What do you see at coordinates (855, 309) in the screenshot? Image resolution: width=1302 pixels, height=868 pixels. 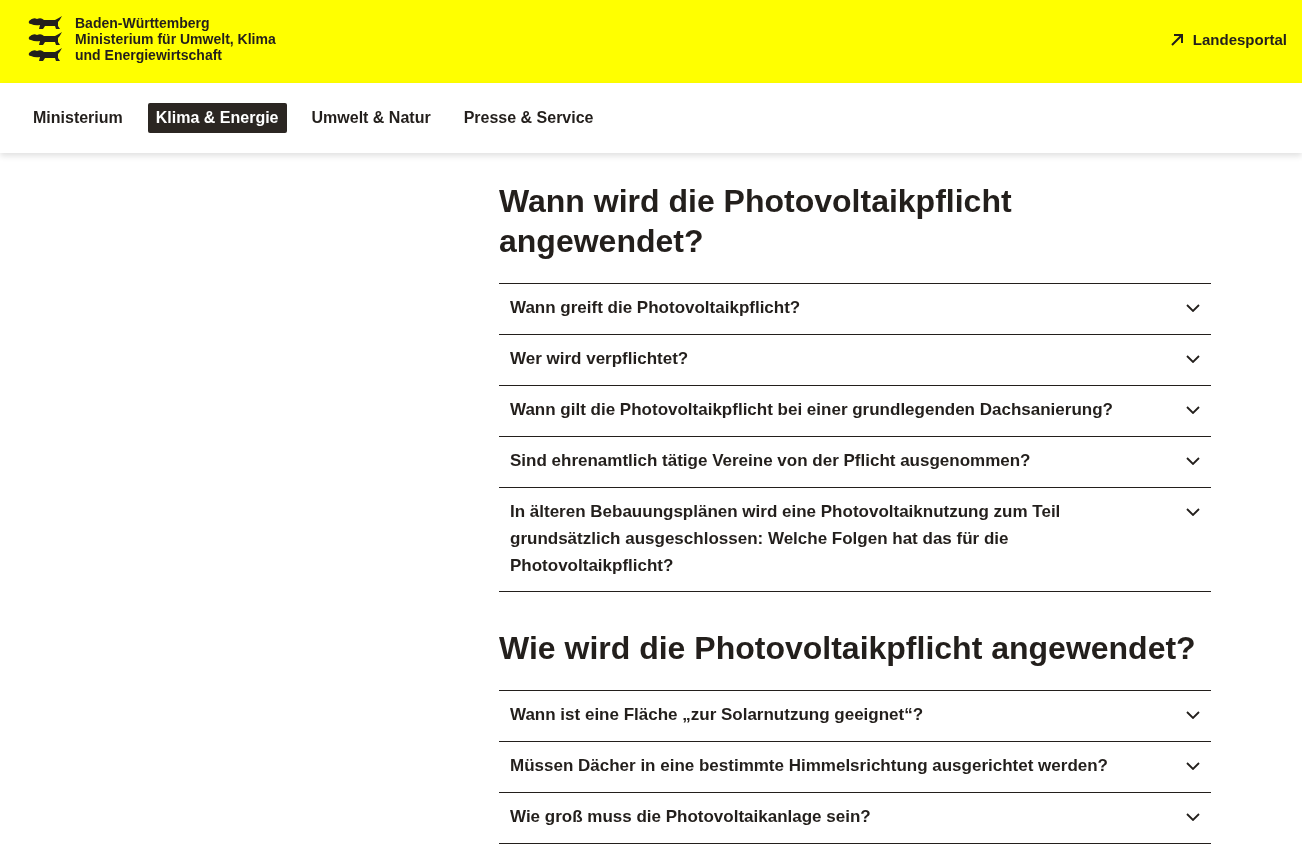 I see `faq-accordion-item: Wann greift die Photovoltaikpflicht?` at bounding box center [855, 309].